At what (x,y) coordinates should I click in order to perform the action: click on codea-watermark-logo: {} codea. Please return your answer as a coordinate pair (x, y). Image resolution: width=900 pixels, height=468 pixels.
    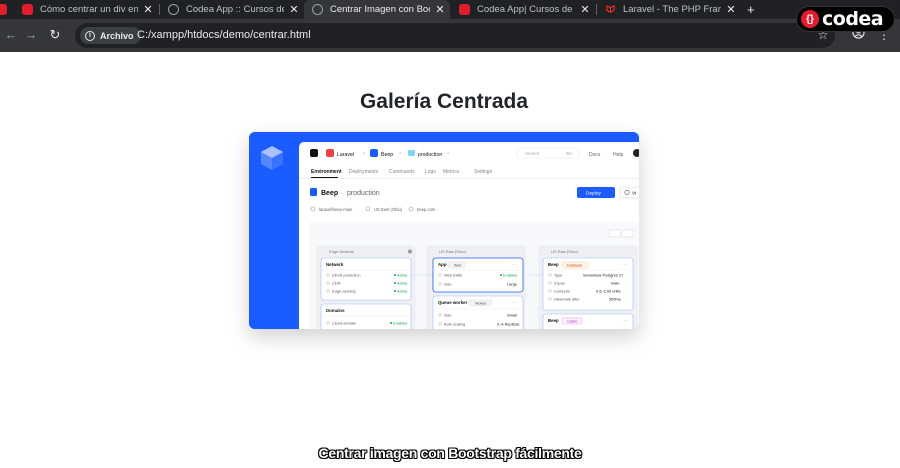
    Looking at the image, I should click on (845, 19).